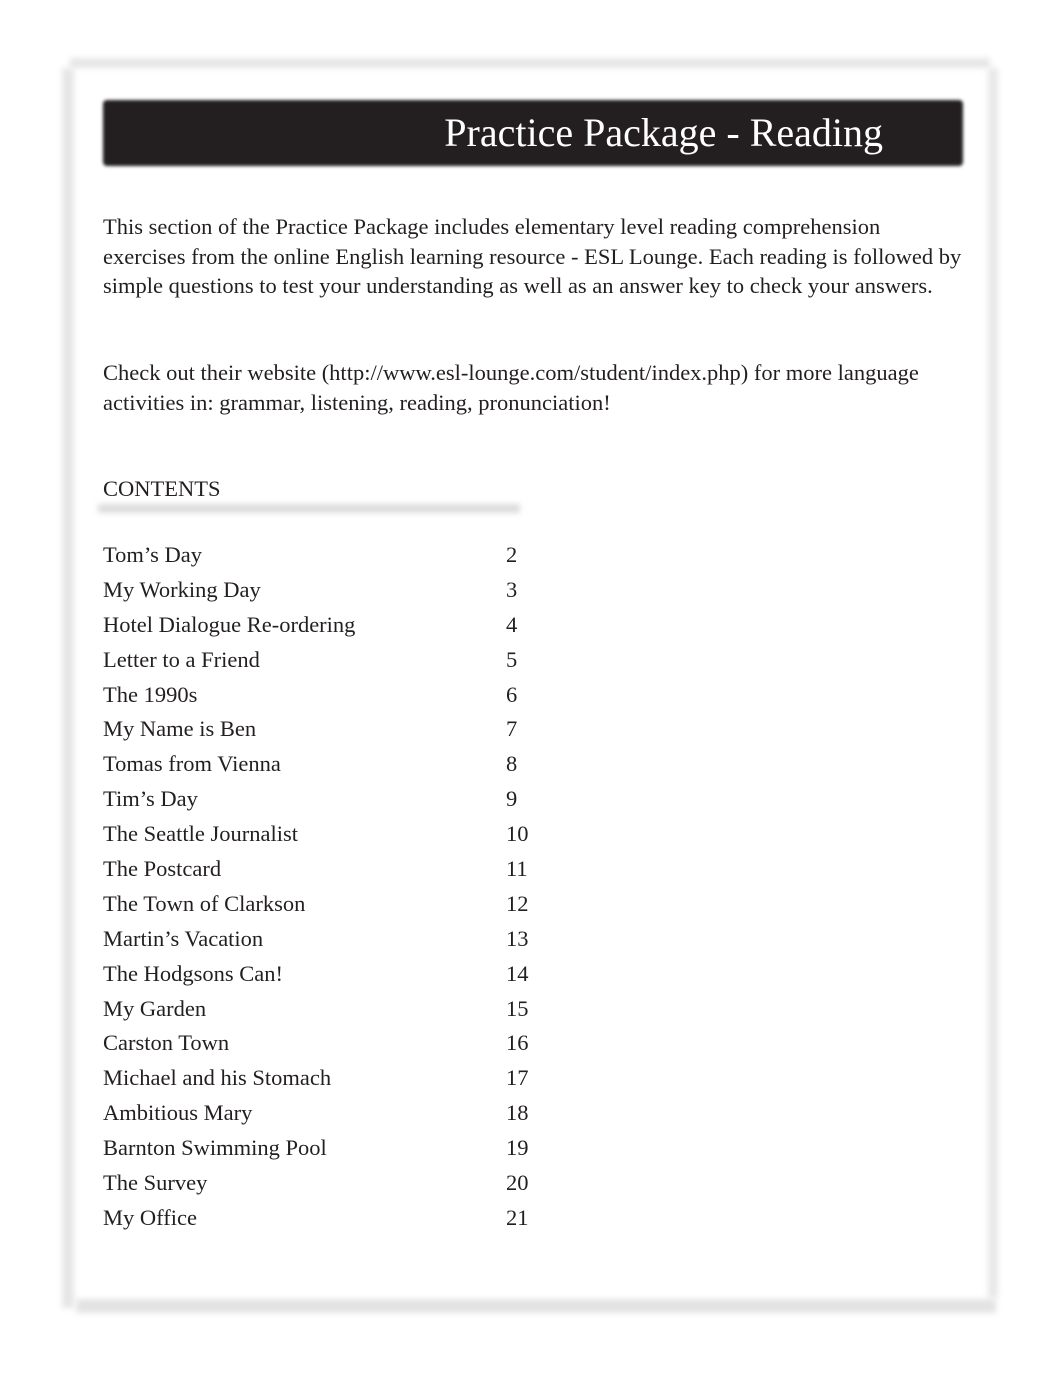 This screenshot has height=1377, width=1062. What do you see at coordinates (512, 799) in the screenshot?
I see `toc-page: 9` at bounding box center [512, 799].